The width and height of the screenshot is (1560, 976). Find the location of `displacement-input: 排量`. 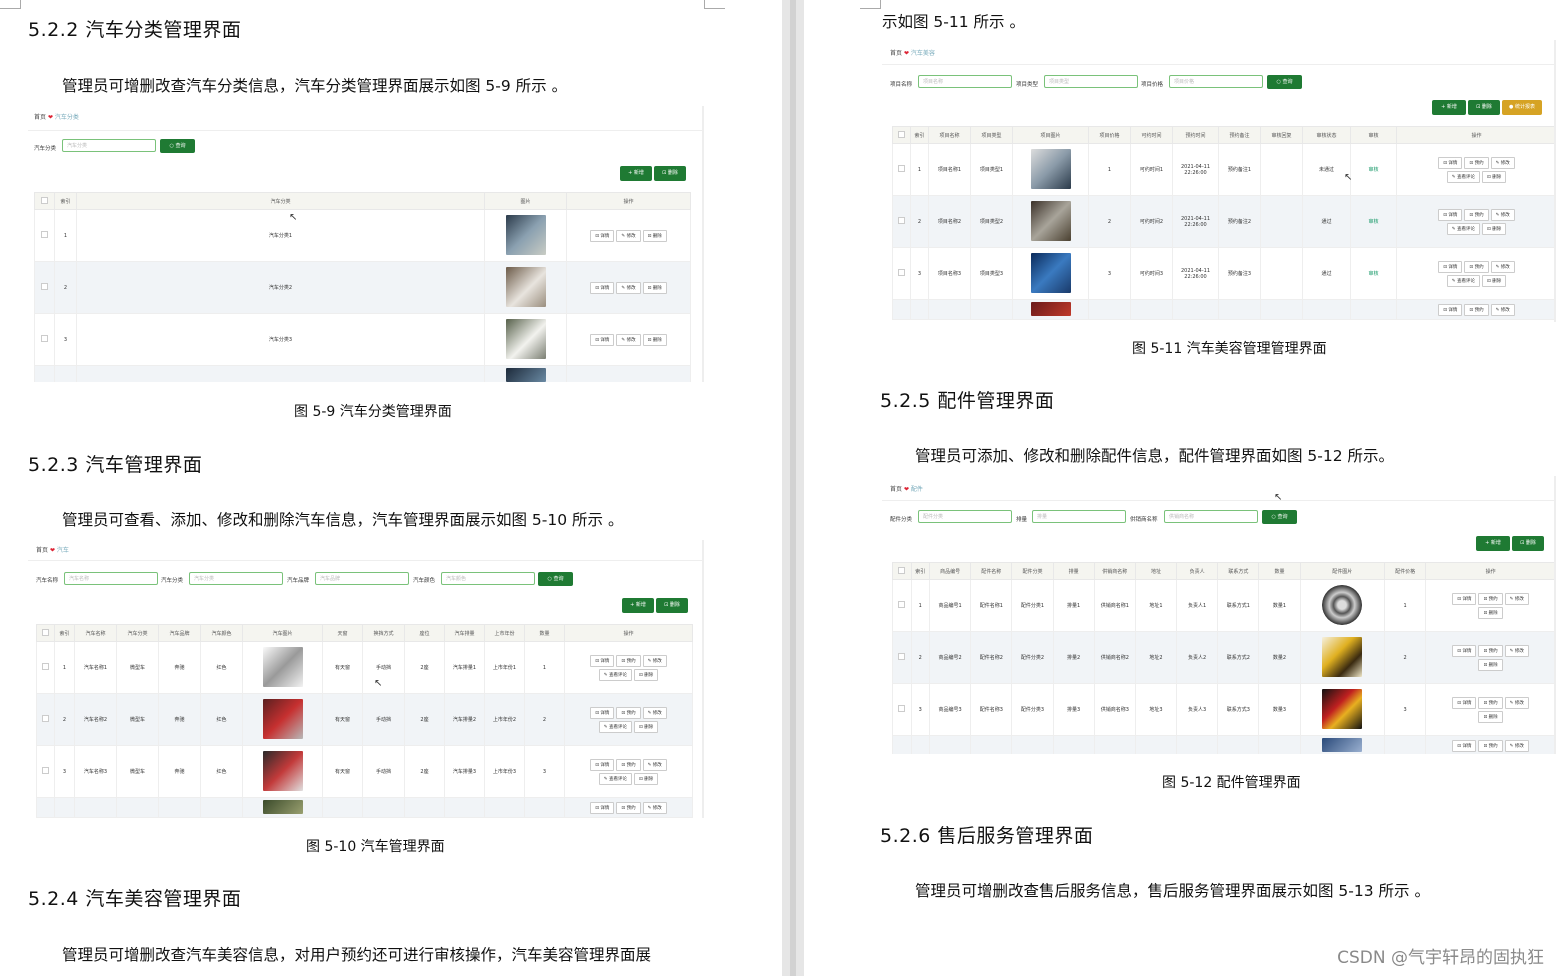

displacement-input: 排量 is located at coordinates (1079, 516).